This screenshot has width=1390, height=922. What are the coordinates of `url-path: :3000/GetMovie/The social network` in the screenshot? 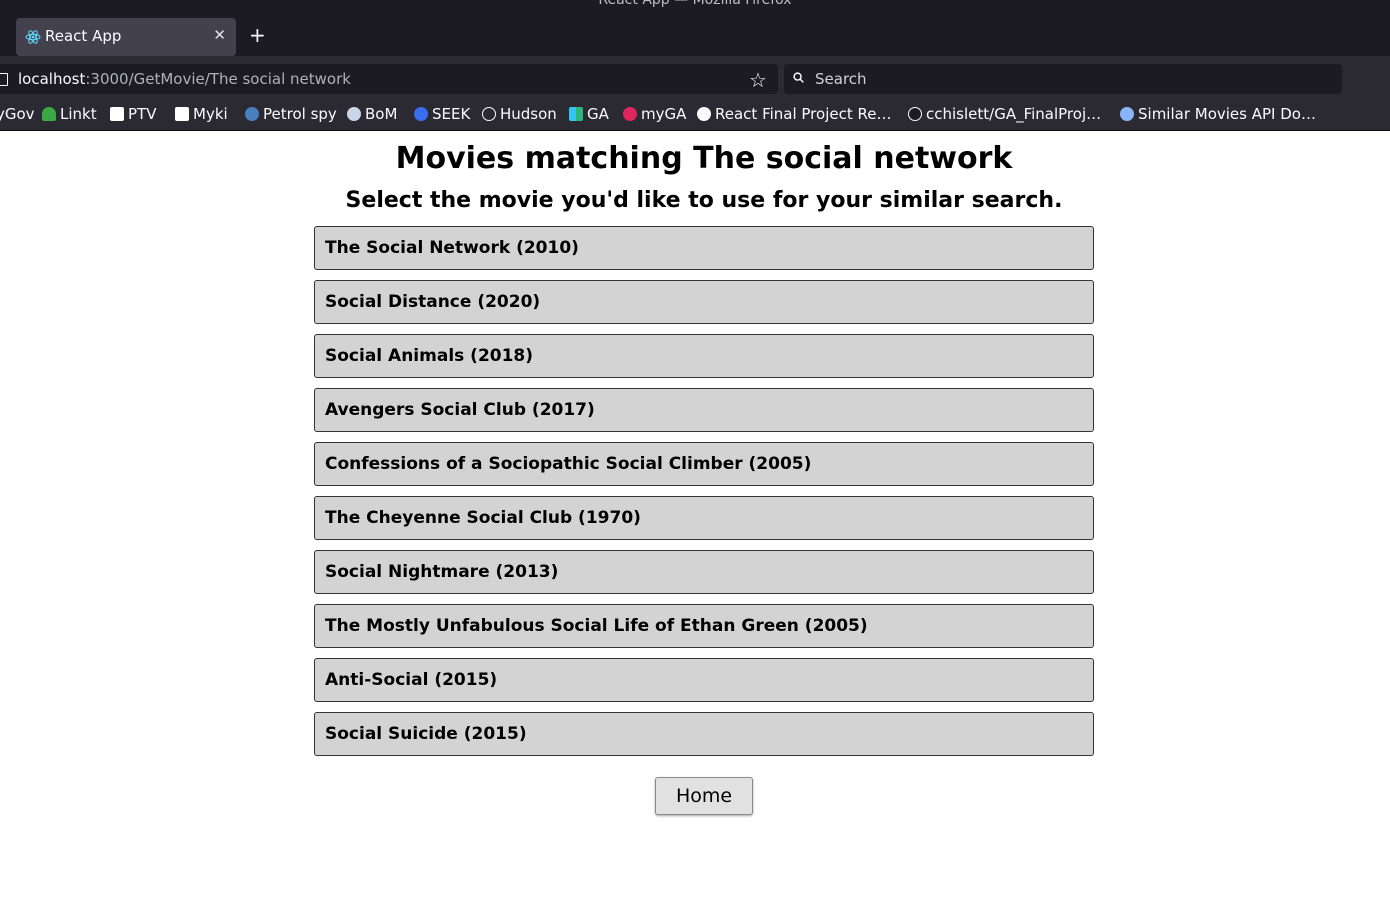 It's located at (218, 79).